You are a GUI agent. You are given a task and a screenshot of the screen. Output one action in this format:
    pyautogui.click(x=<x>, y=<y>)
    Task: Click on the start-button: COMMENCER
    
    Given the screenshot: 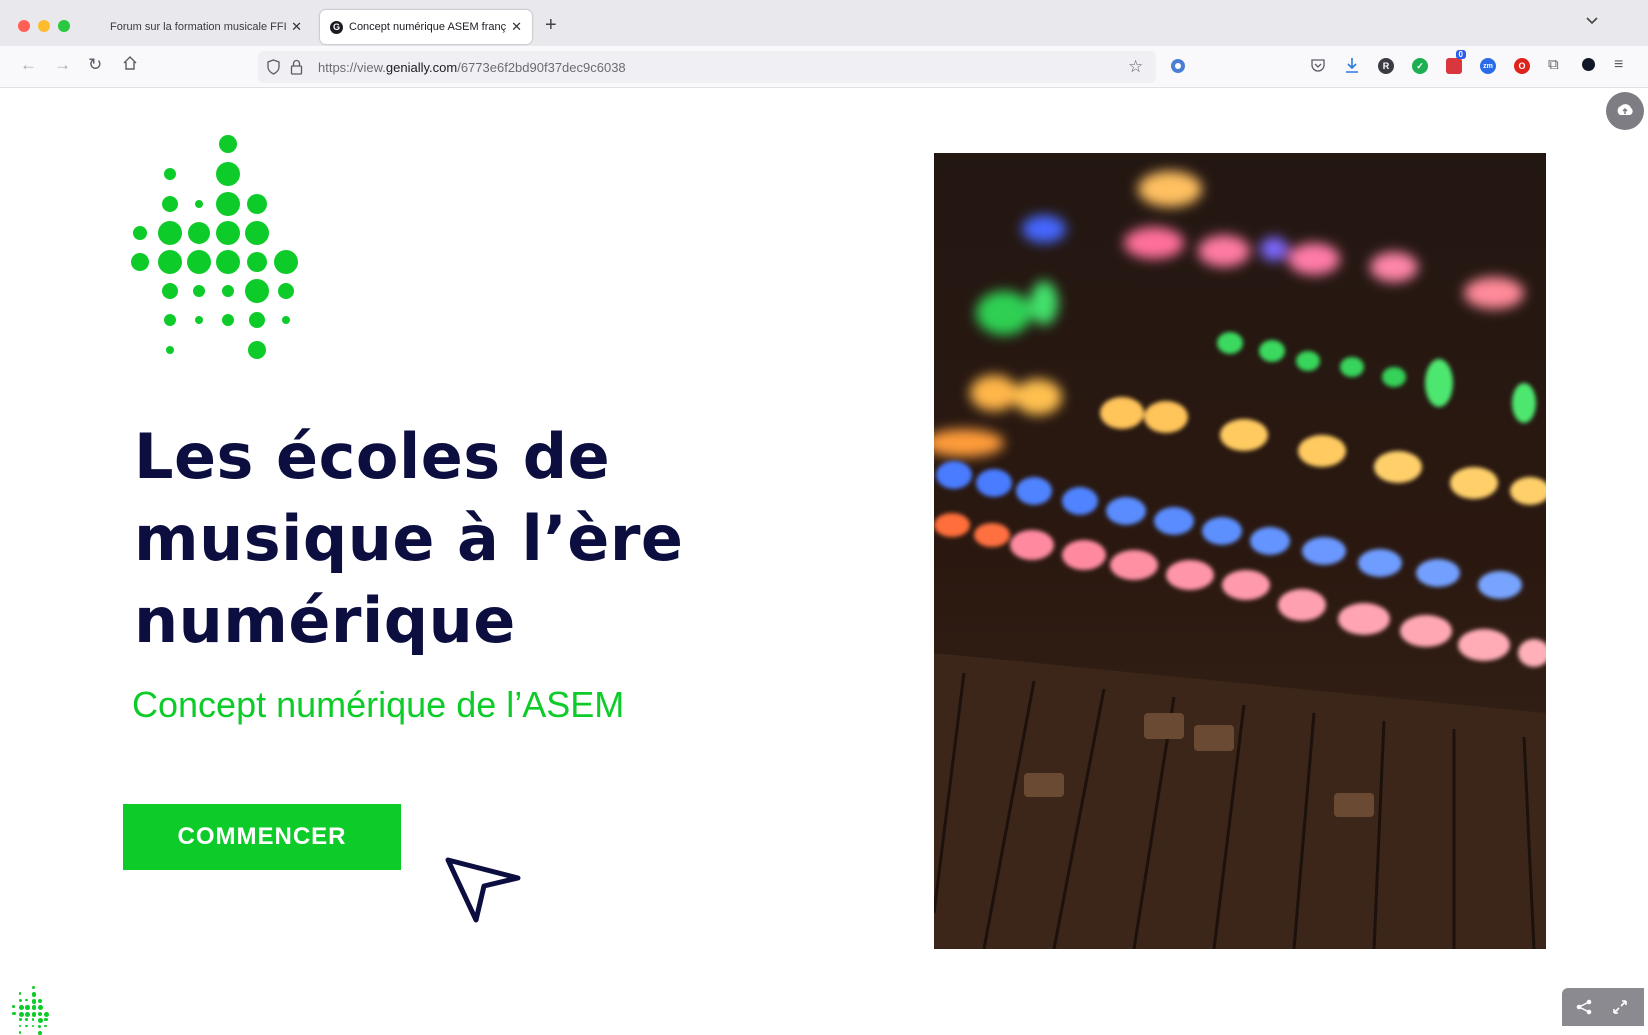 What is the action you would take?
    pyautogui.click(x=262, y=837)
    